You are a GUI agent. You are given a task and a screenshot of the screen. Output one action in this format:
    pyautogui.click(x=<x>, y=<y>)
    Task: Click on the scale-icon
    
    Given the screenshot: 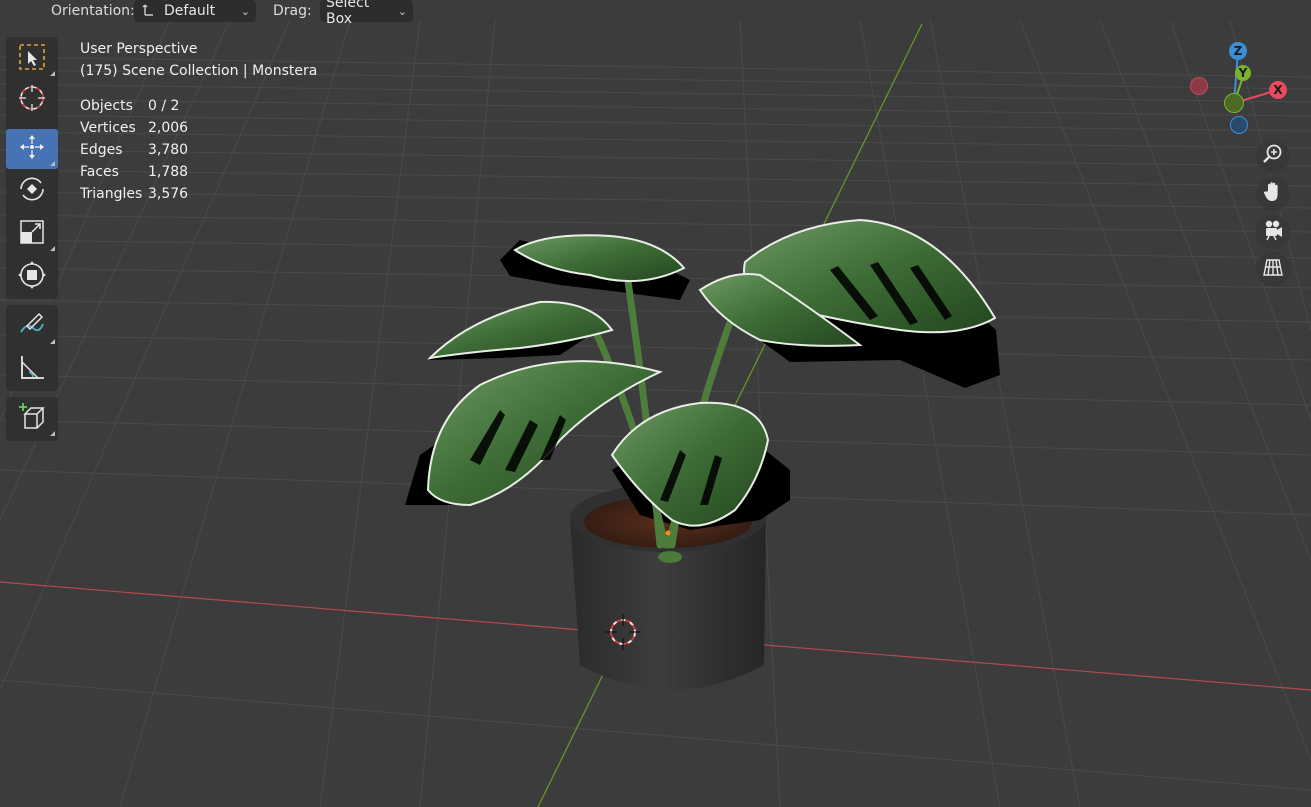 What is the action you would take?
    pyautogui.click(x=32, y=234)
    